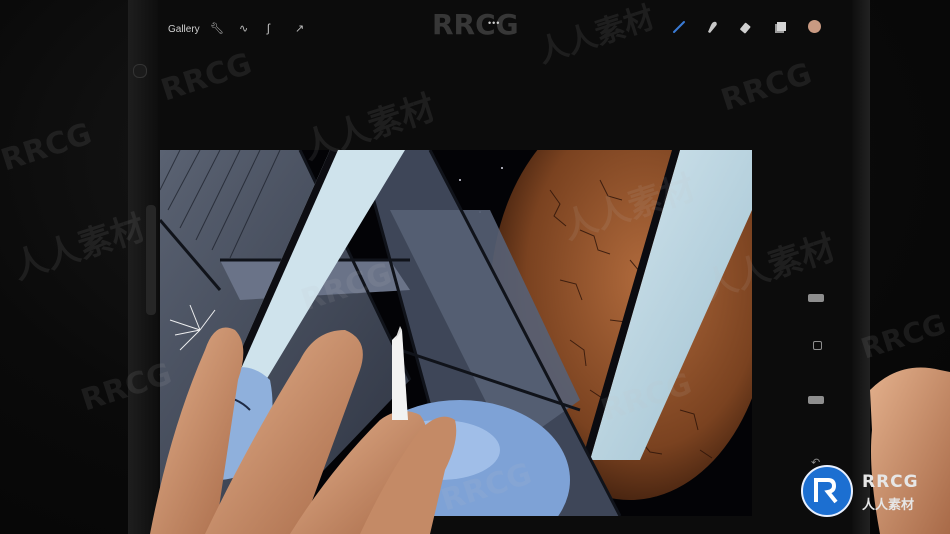 Image resolution: width=950 pixels, height=534 pixels. What do you see at coordinates (475, 24) in the screenshot?
I see `watermark-brand: RRCG` at bounding box center [475, 24].